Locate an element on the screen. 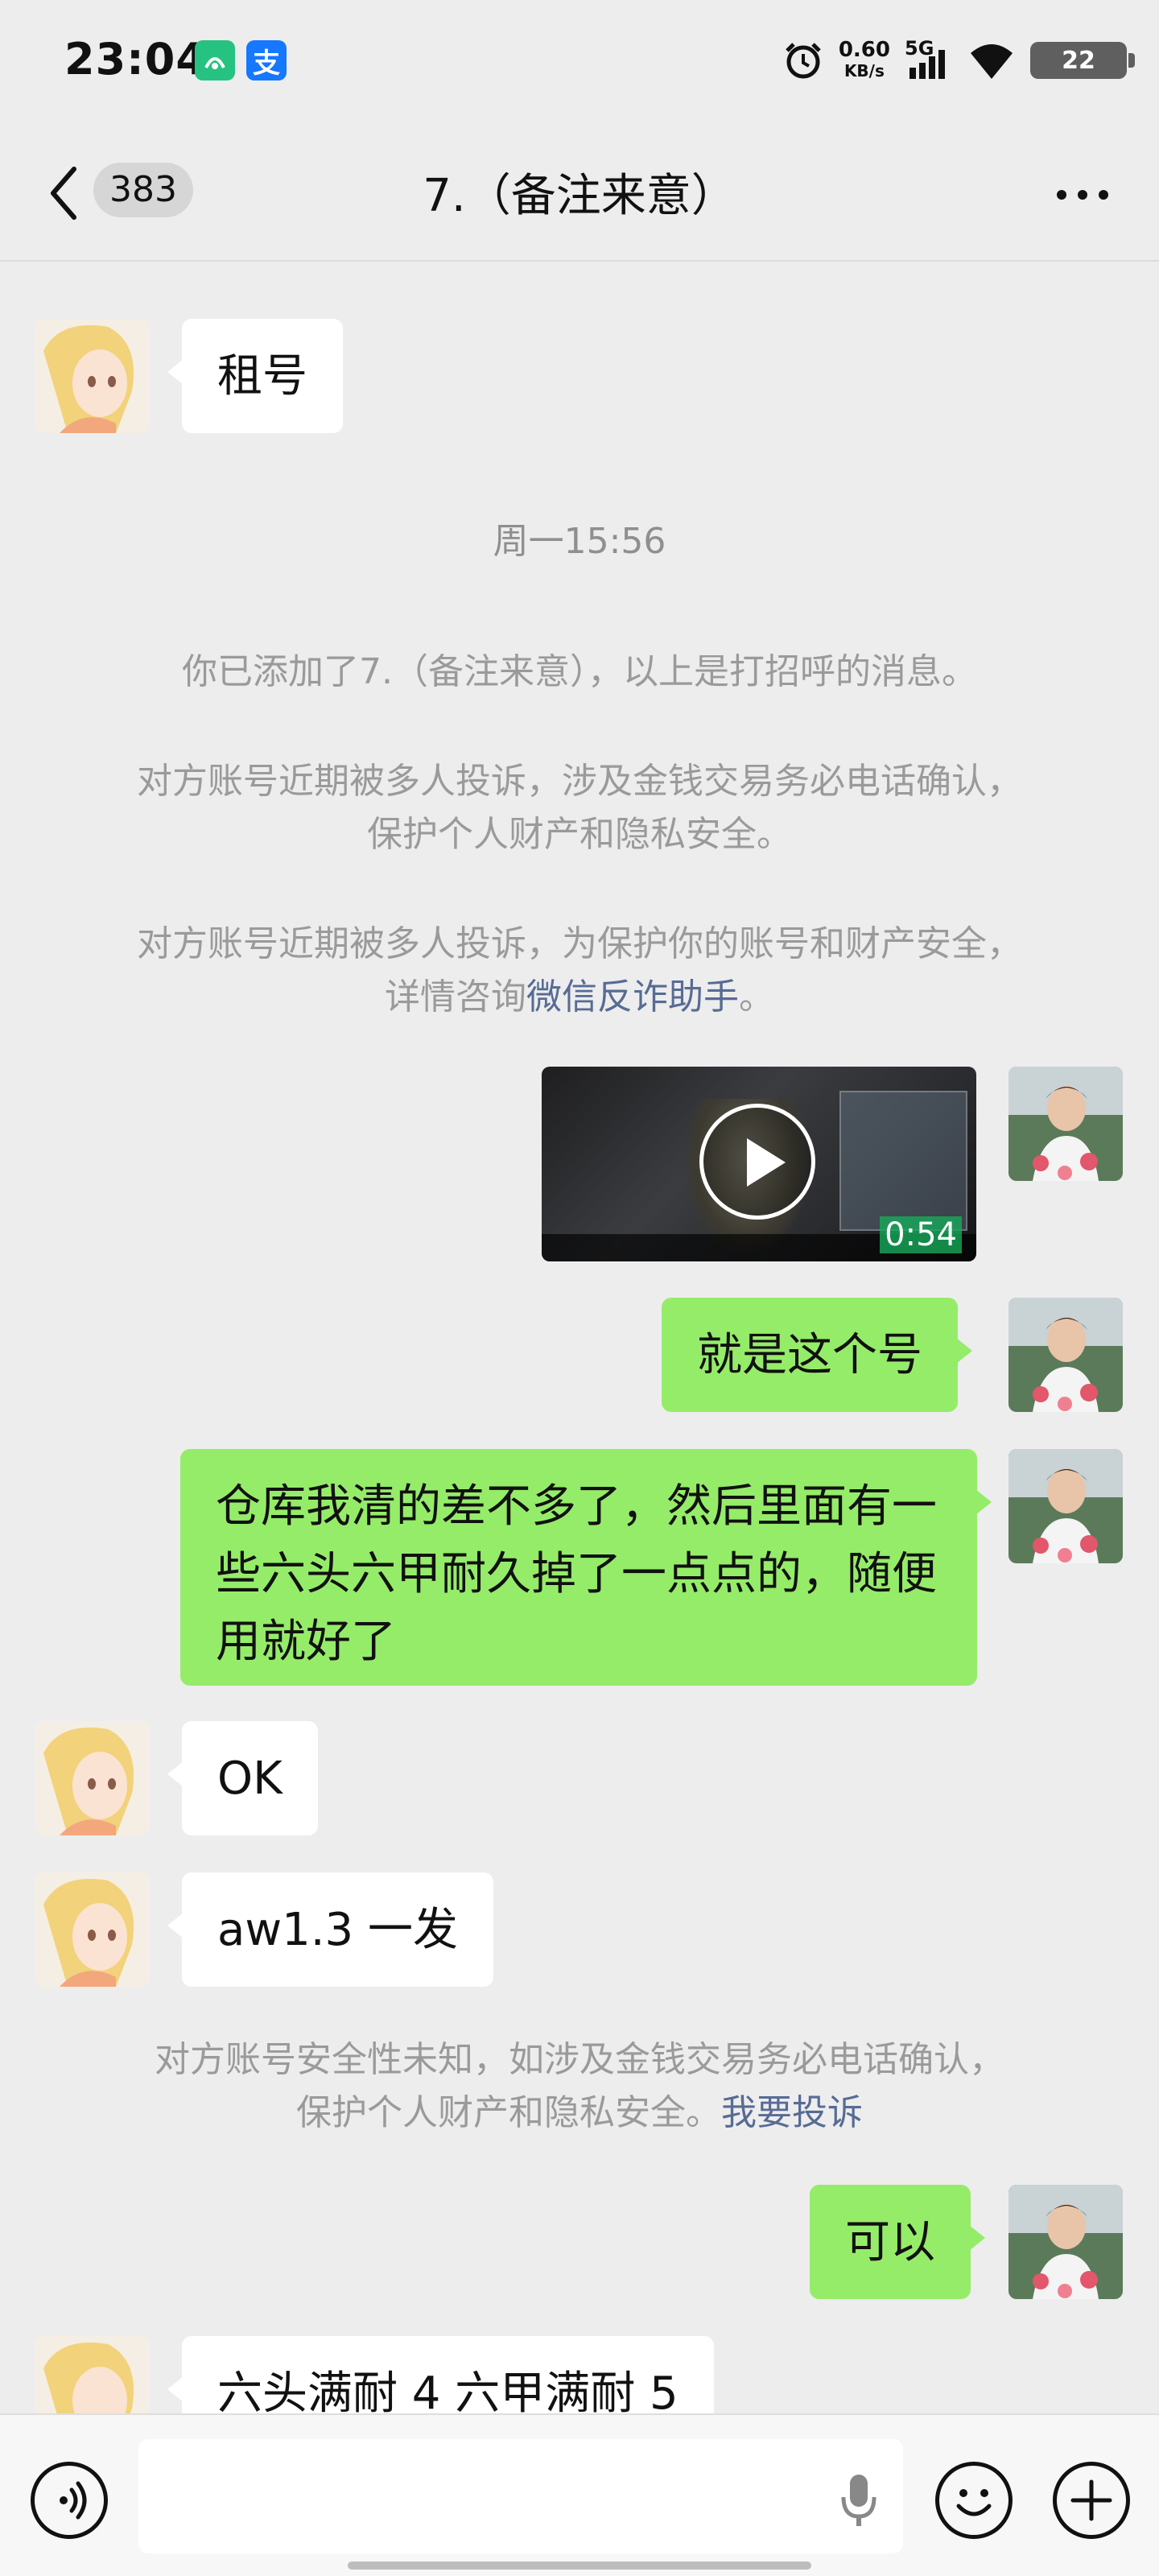 Image resolution: width=1159 pixels, height=2576 pixels. wifi-icon is located at coordinates (992, 61).